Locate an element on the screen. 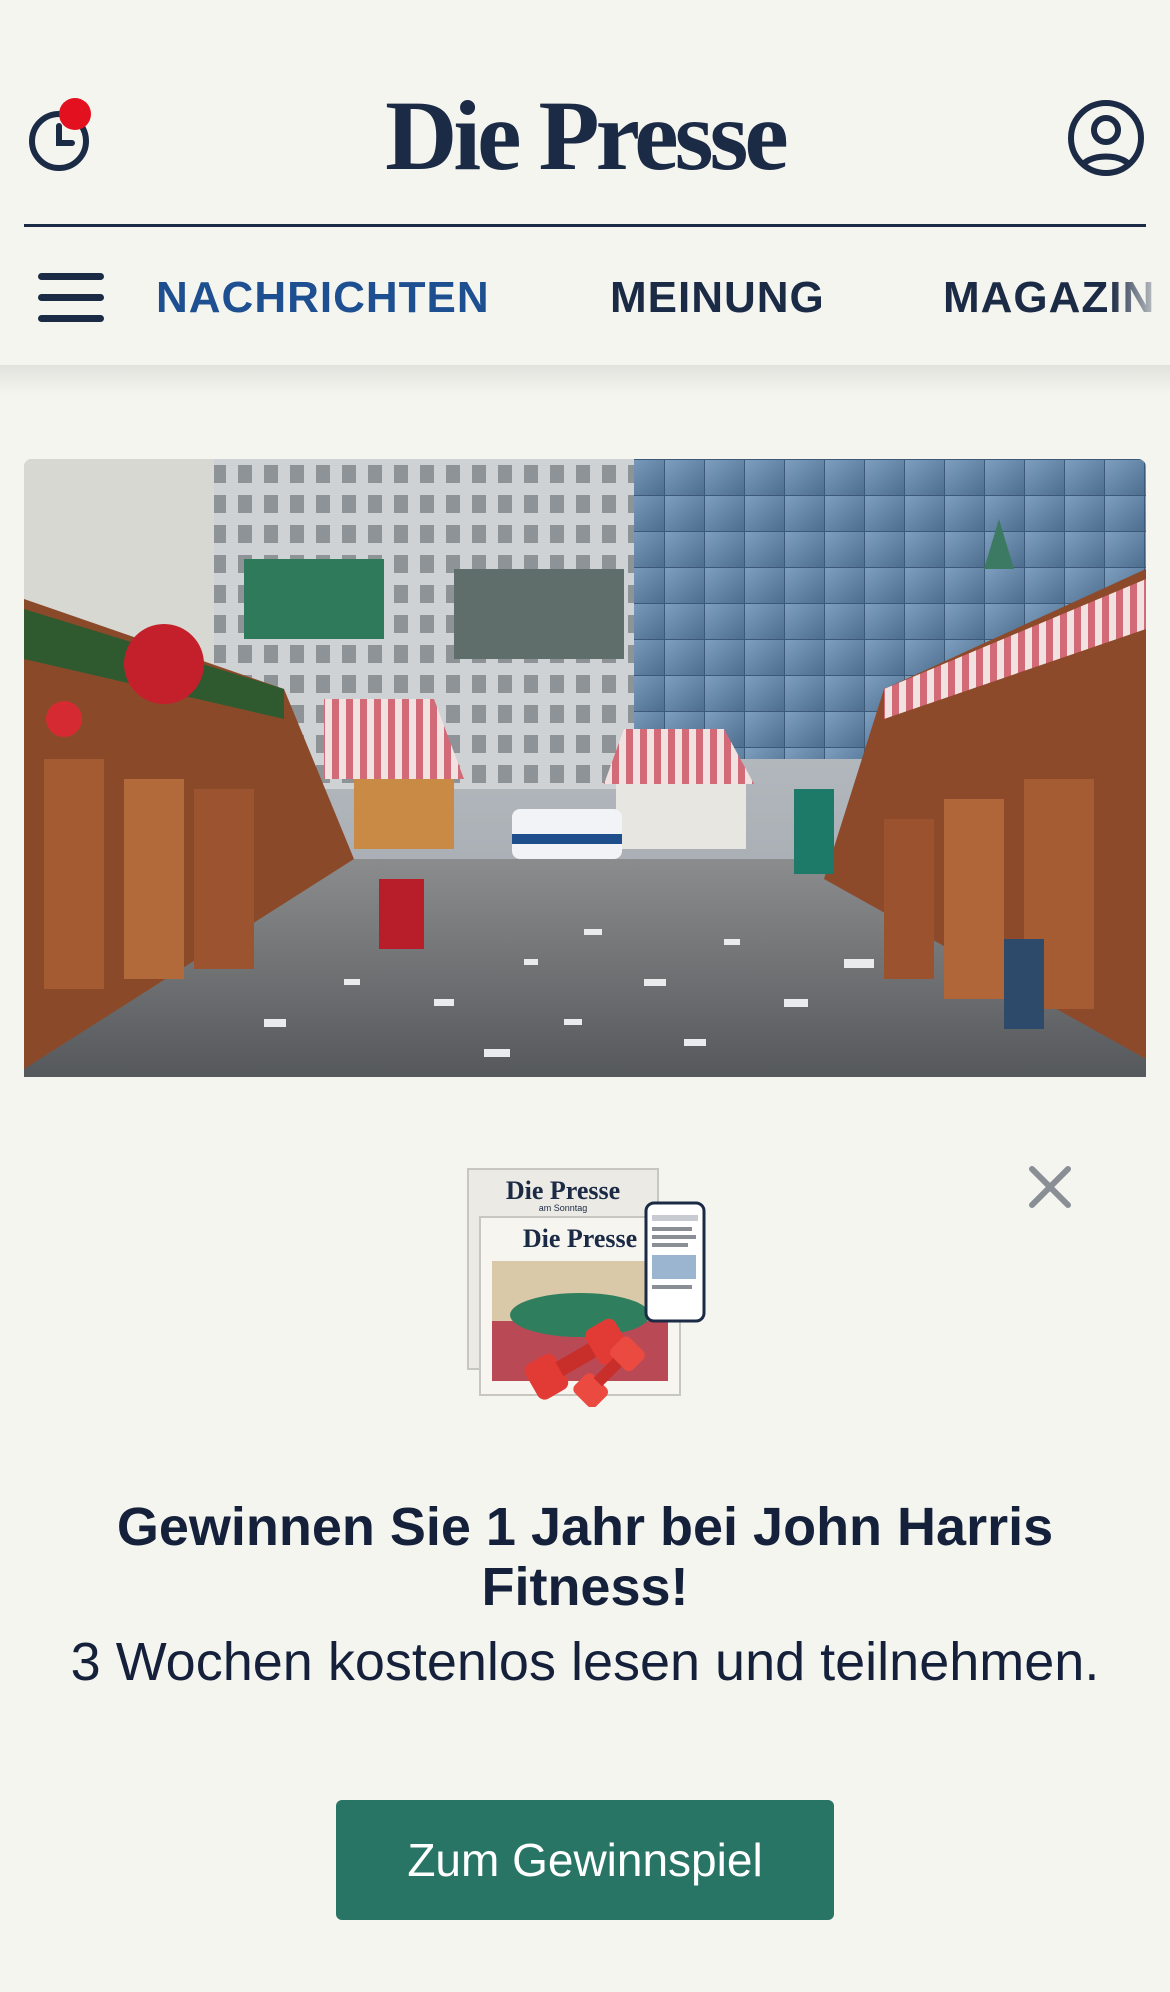  account-button is located at coordinates (1106, 138).